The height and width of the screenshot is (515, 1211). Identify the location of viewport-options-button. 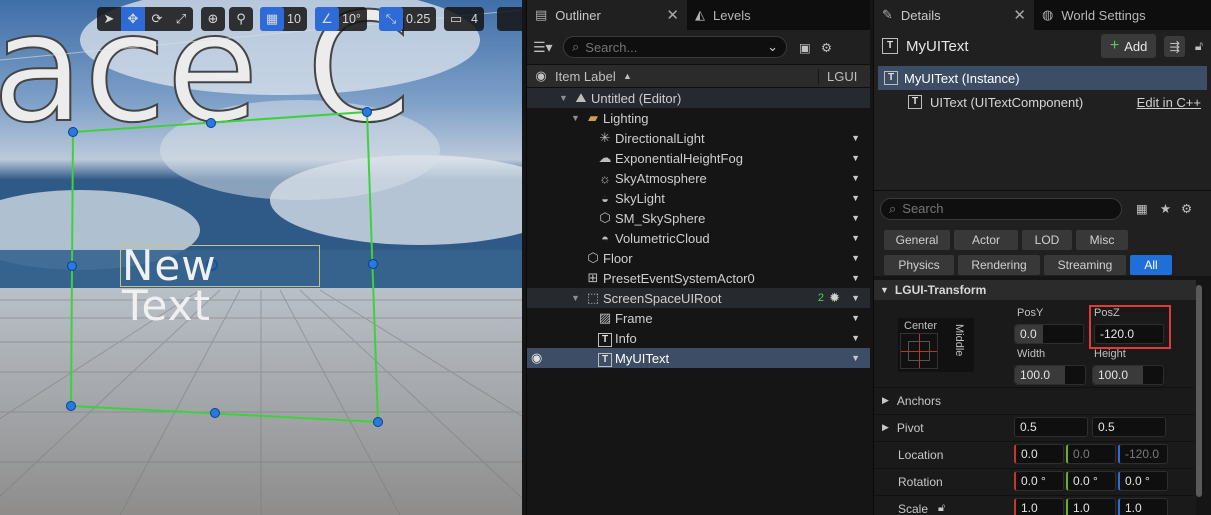
(509, 19).